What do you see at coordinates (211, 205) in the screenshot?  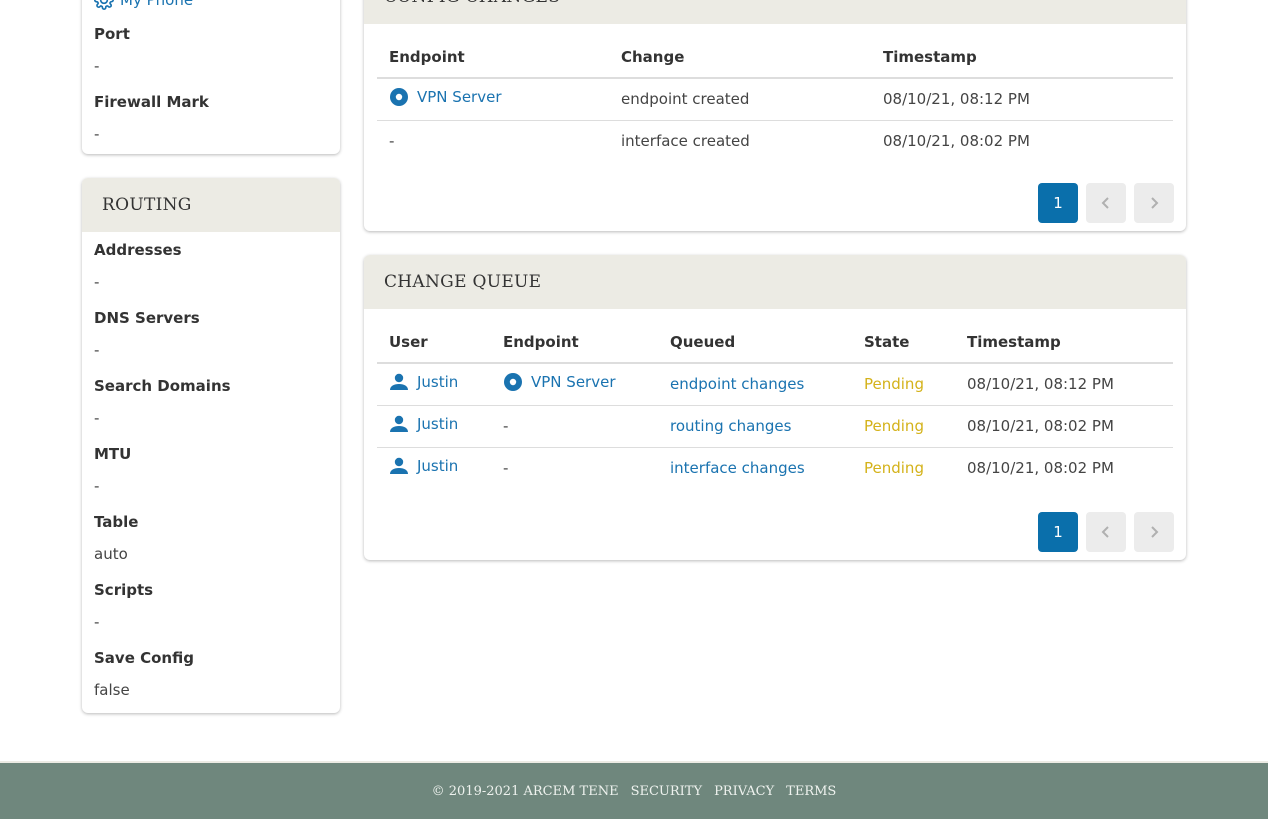 I see `routing-header: ROUTING` at bounding box center [211, 205].